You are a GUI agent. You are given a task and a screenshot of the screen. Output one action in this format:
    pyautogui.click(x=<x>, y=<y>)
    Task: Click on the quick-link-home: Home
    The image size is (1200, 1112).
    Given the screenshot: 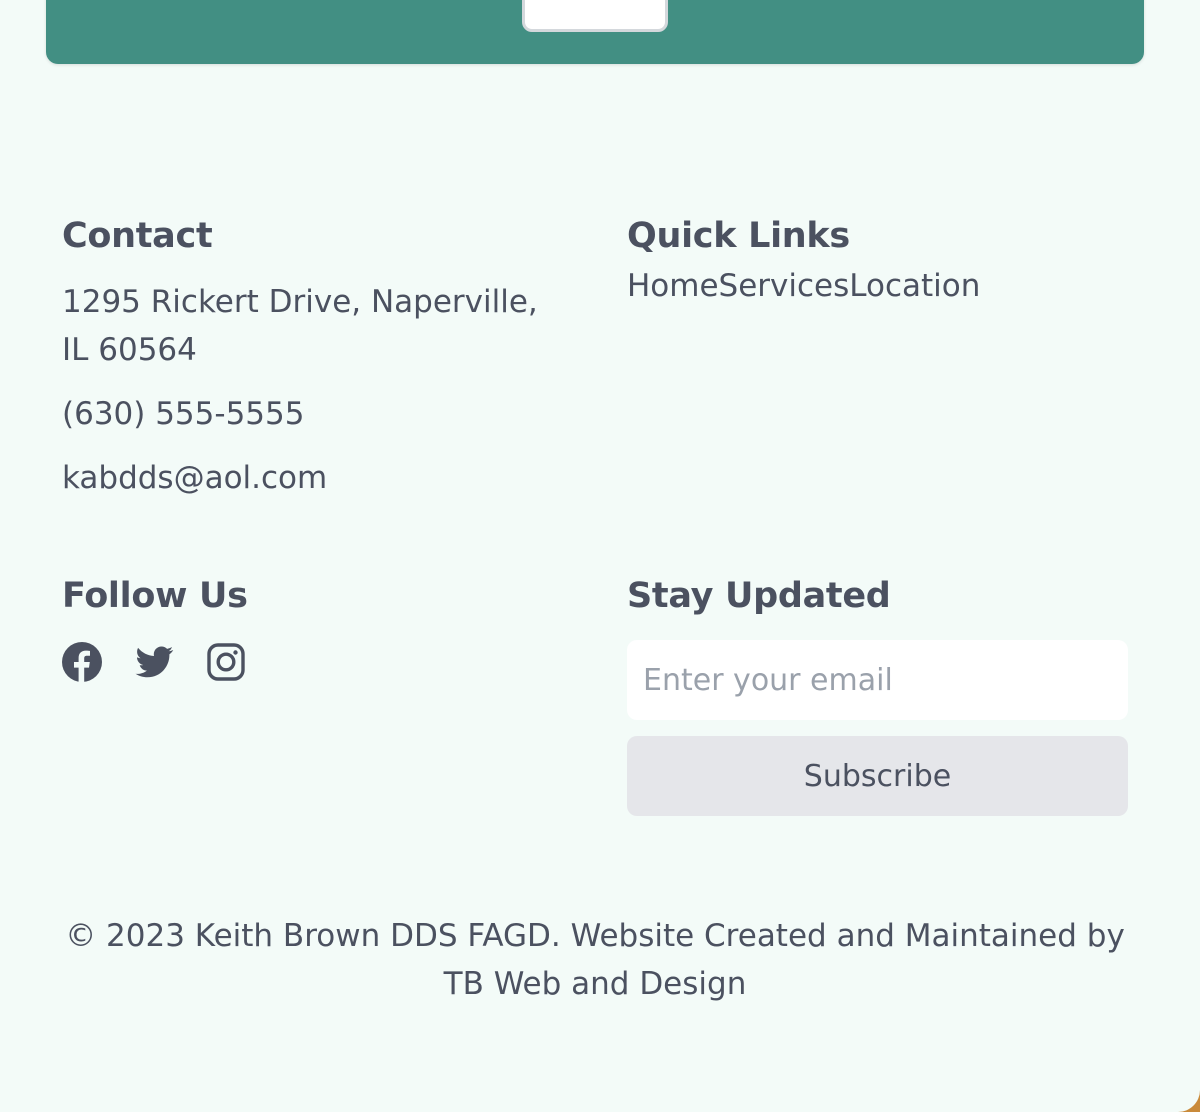 What is the action you would take?
    pyautogui.click(x=673, y=286)
    